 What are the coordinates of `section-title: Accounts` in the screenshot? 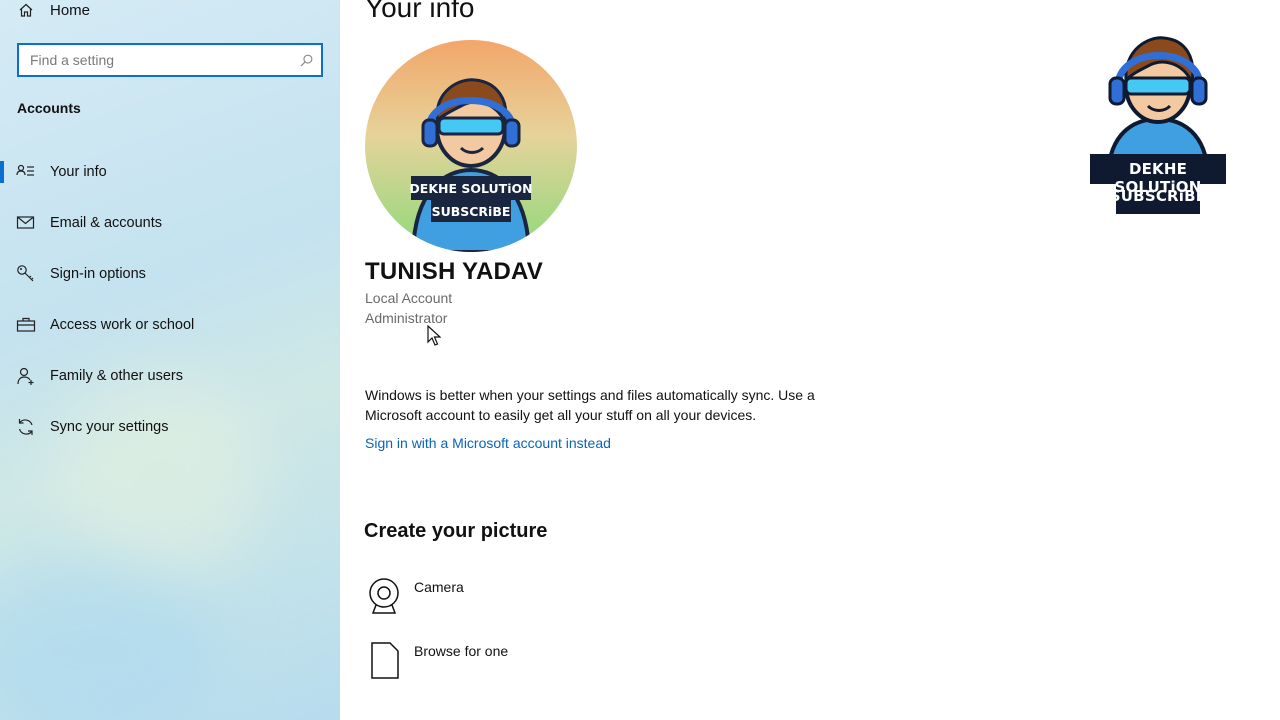 It's located at (49, 108).